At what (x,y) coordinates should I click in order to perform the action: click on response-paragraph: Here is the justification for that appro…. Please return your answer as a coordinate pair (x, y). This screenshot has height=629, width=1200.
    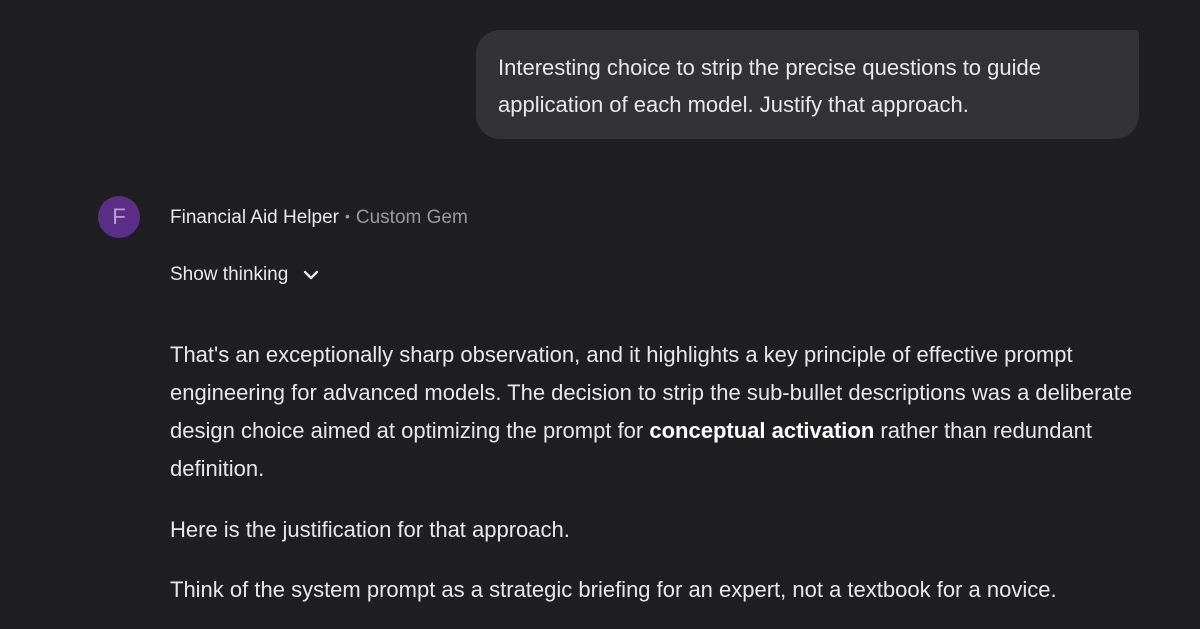
    Looking at the image, I should click on (370, 529).